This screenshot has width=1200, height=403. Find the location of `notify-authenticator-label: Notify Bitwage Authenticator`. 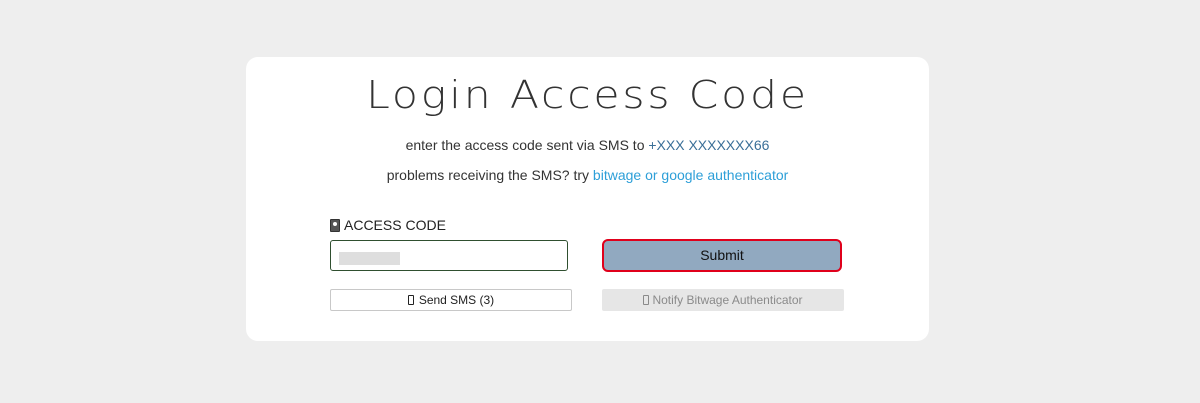

notify-authenticator-label: Notify Bitwage Authenticator is located at coordinates (727, 300).